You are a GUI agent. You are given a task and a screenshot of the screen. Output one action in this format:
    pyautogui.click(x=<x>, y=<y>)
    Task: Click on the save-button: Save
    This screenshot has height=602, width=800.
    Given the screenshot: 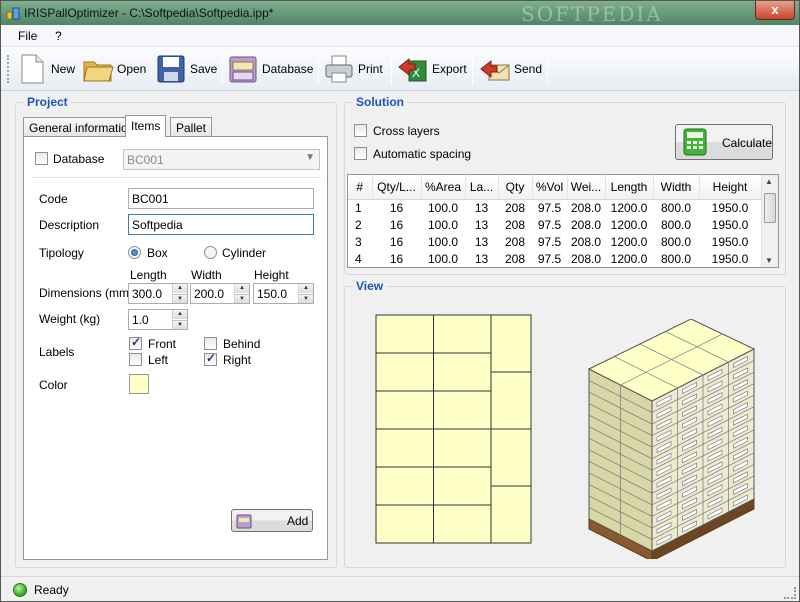 What is the action you would take?
    pyautogui.click(x=186, y=69)
    